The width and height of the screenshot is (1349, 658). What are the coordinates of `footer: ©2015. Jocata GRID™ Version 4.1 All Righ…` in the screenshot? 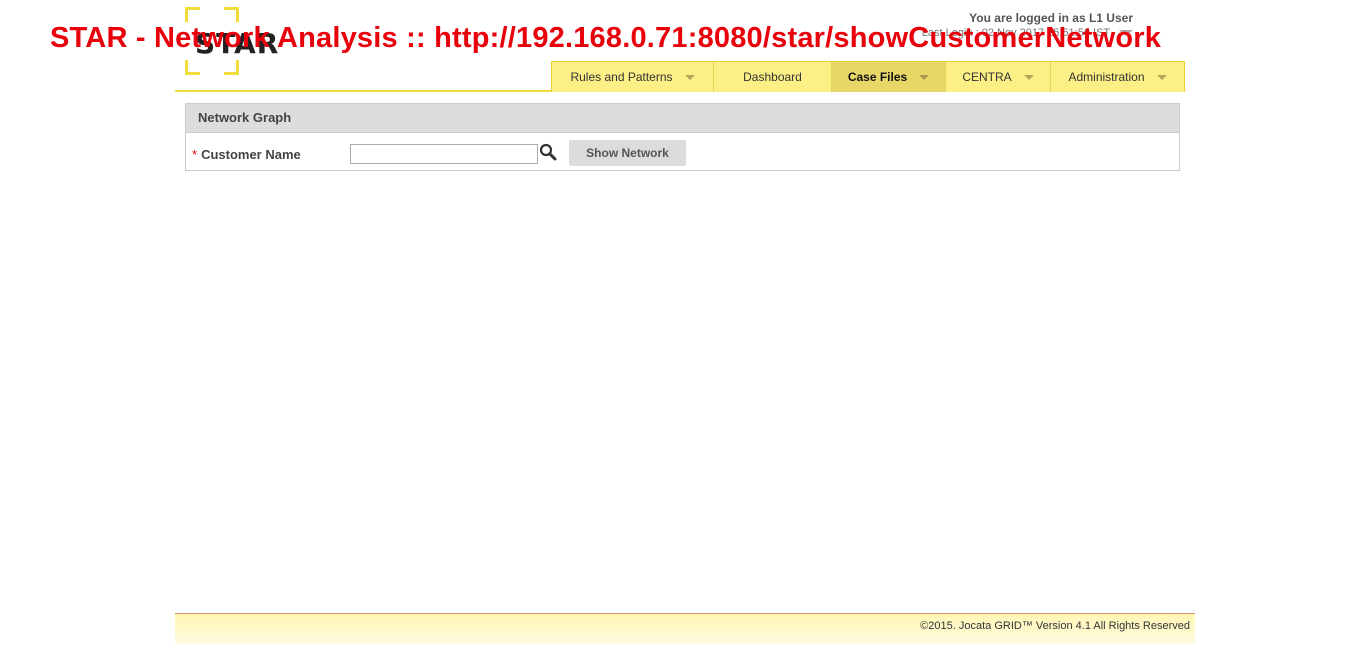 It's located at (685, 628).